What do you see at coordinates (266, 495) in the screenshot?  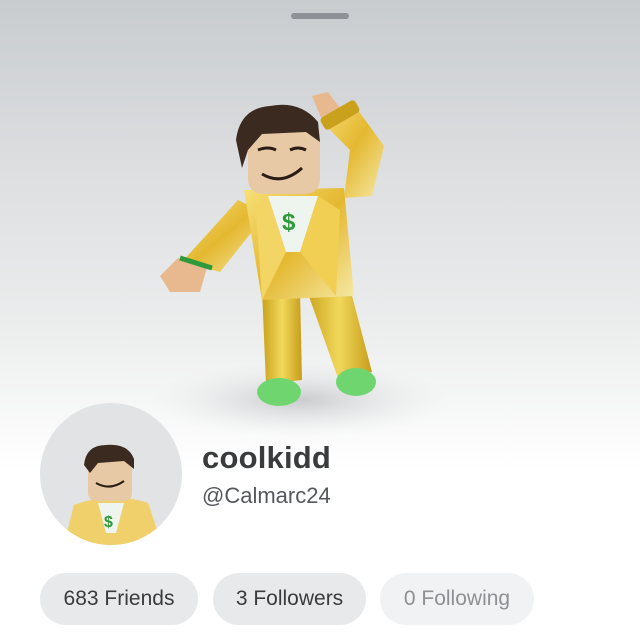 I see `username: @Calmarc24` at bounding box center [266, 495].